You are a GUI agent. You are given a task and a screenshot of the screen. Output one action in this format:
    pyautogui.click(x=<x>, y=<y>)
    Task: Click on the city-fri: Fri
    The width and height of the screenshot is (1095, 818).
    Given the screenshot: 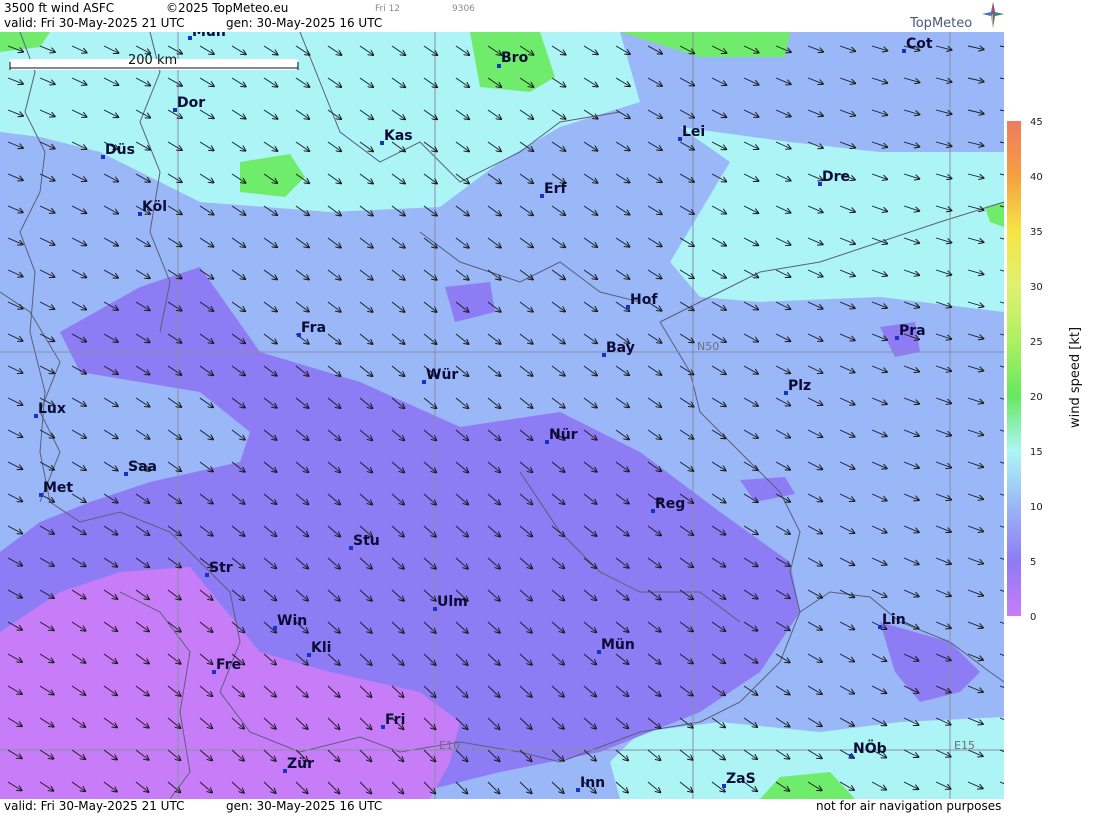 What is the action you would take?
    pyautogui.click(x=393, y=720)
    